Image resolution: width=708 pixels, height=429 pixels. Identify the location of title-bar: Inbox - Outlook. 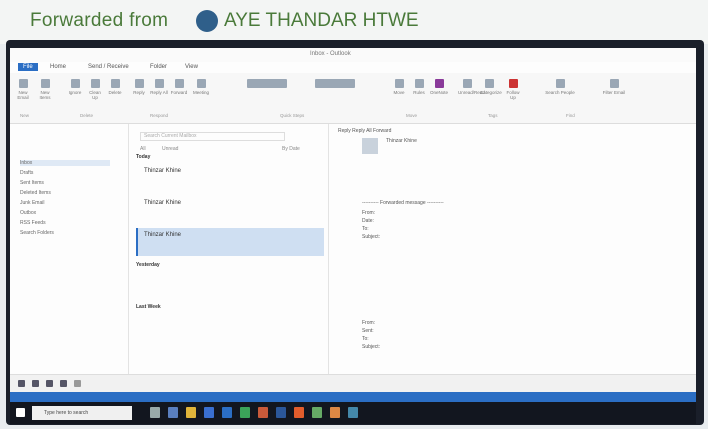
(353, 55).